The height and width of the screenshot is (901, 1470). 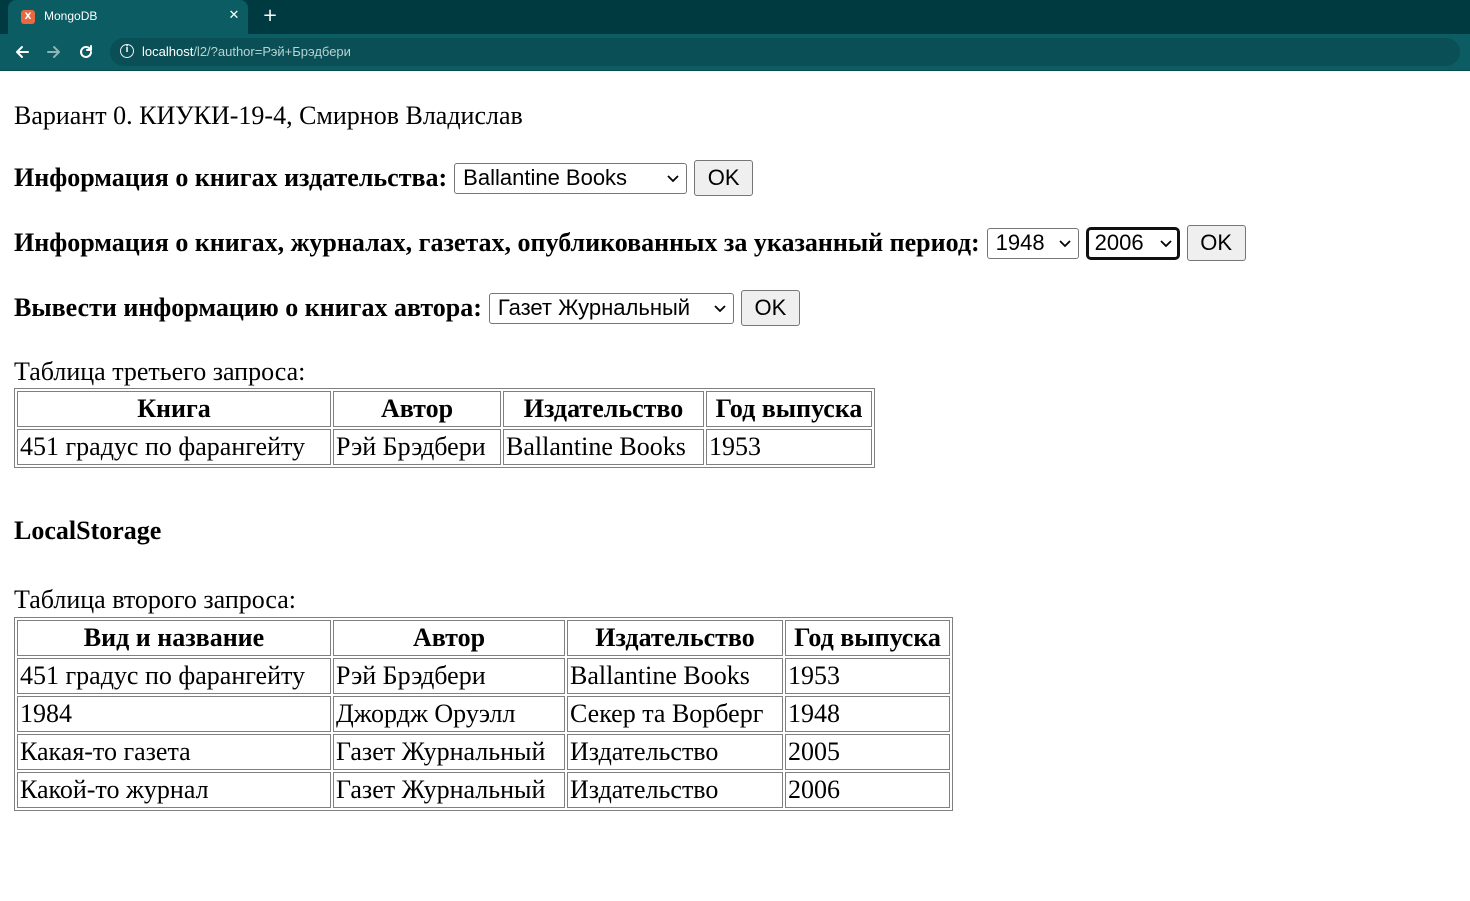 What do you see at coordinates (724, 178) in the screenshot?
I see `publisher-ok-button: OK` at bounding box center [724, 178].